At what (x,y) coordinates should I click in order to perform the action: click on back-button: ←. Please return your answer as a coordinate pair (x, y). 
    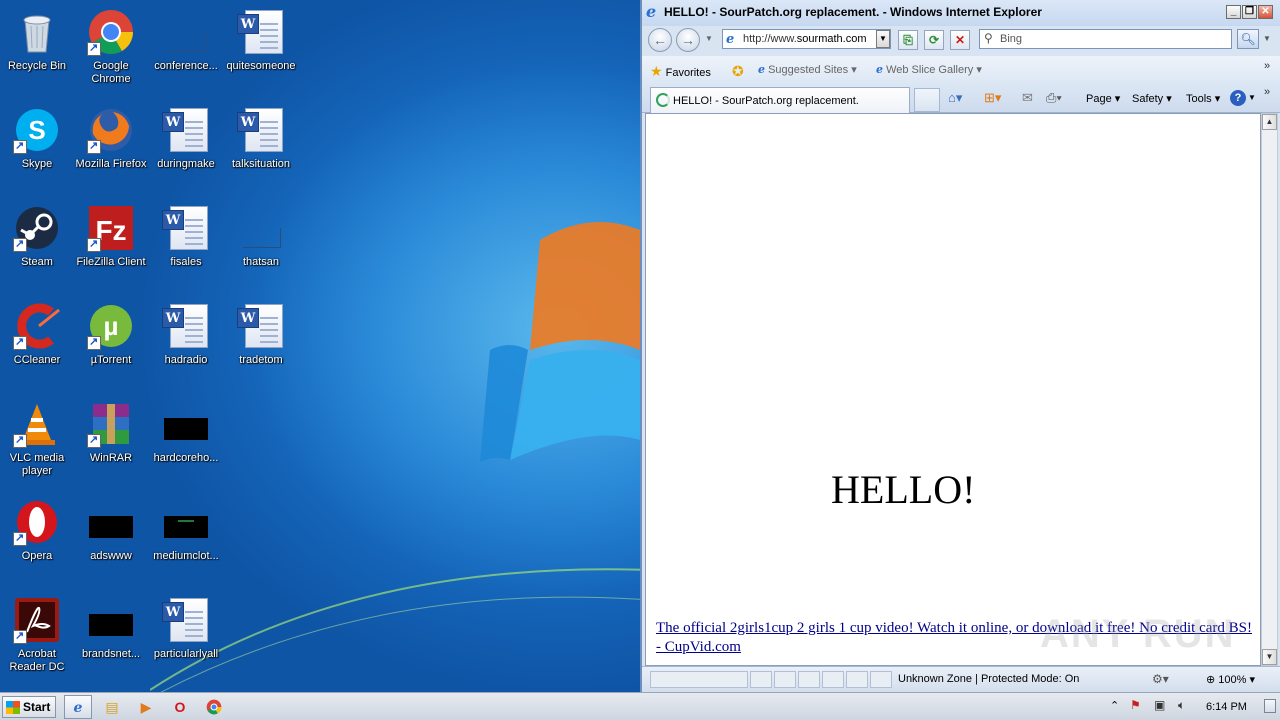
    Looking at the image, I should click on (660, 40).